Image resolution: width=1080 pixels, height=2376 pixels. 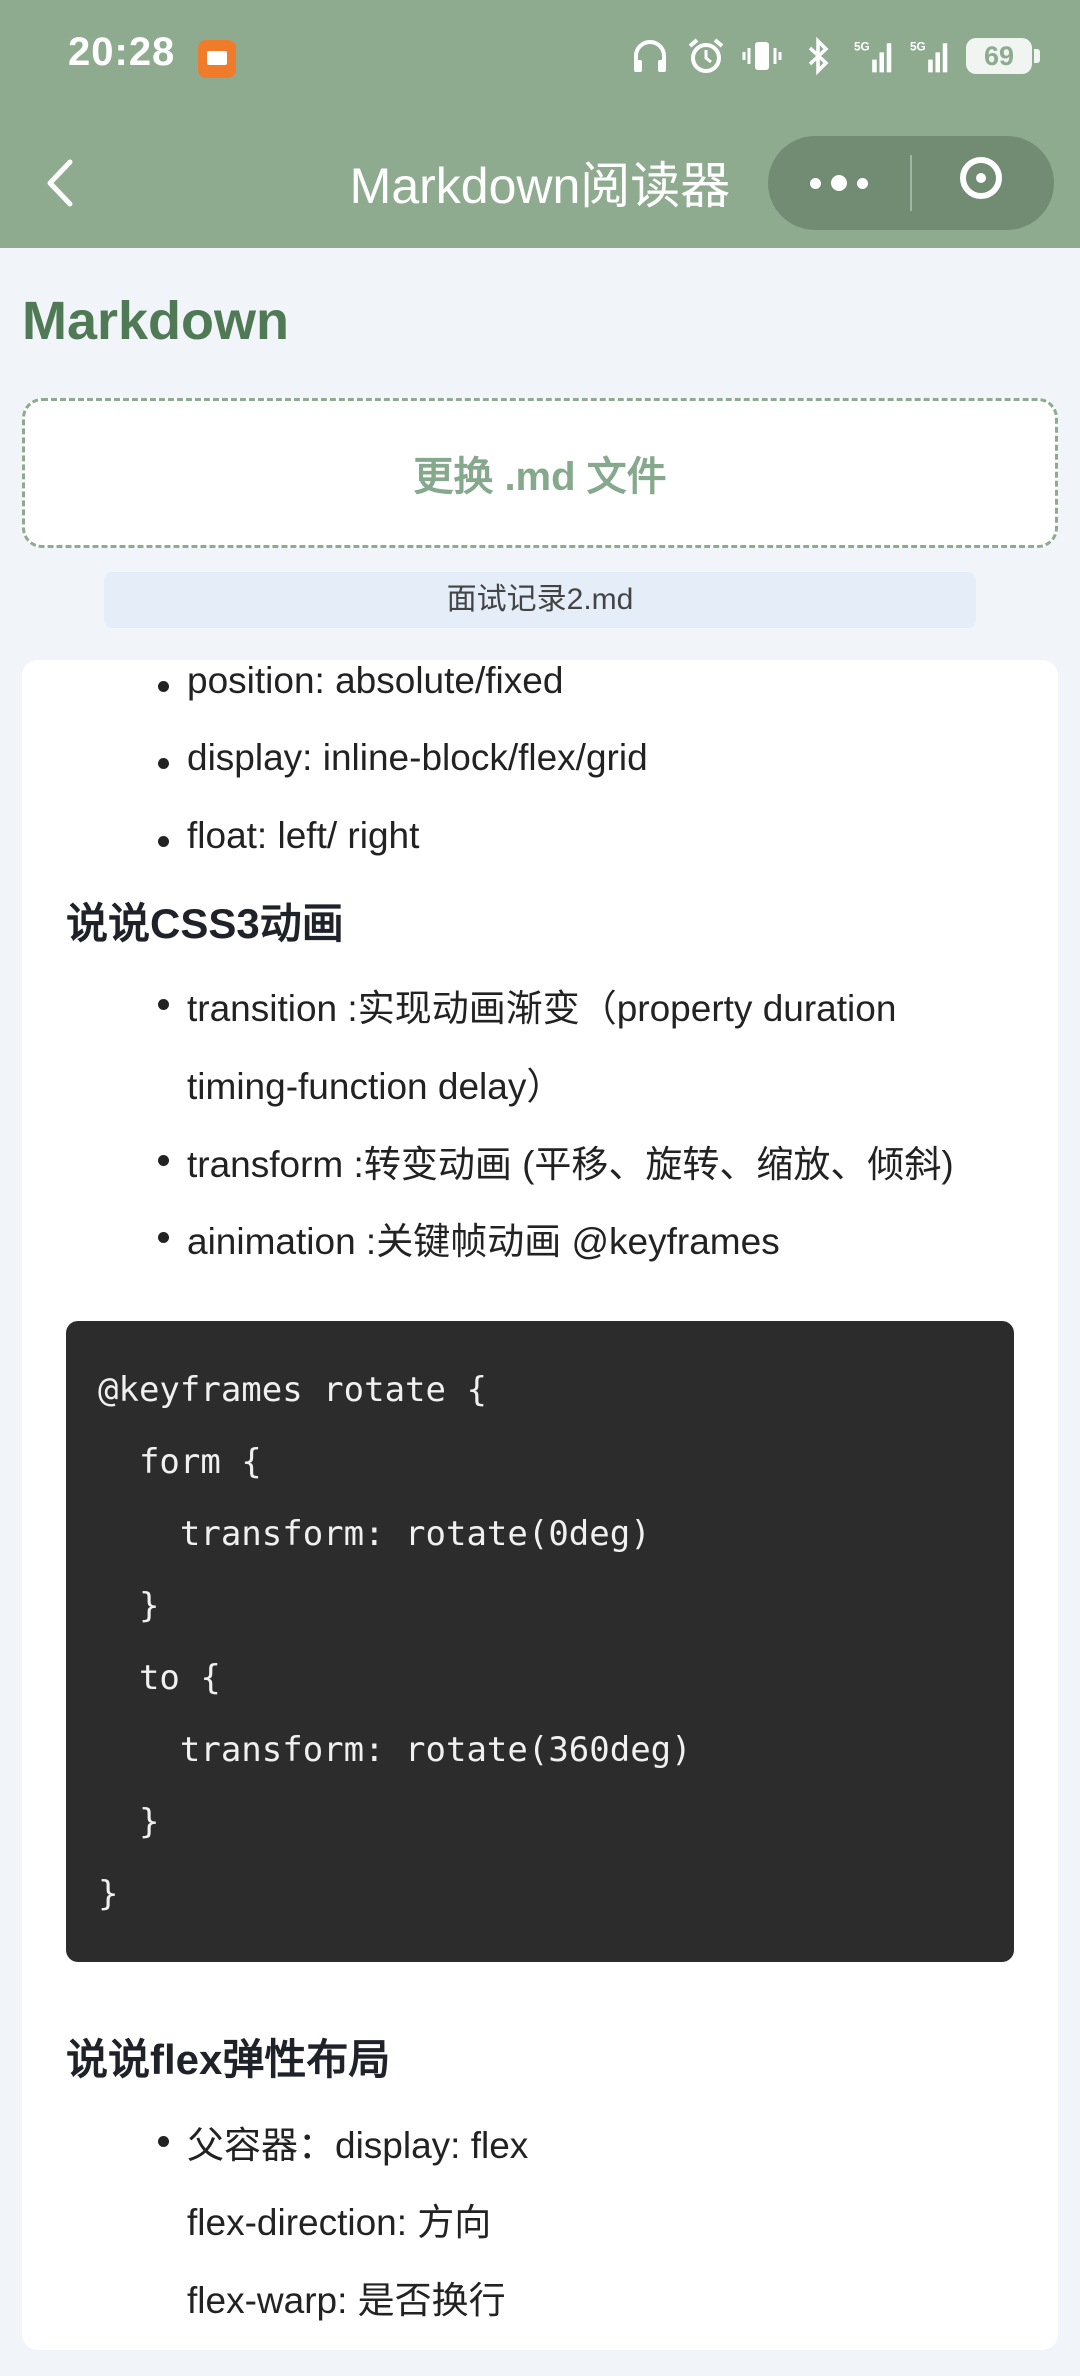 What do you see at coordinates (360, 680) in the screenshot?
I see `list-item: position: absolute/fixed` at bounding box center [360, 680].